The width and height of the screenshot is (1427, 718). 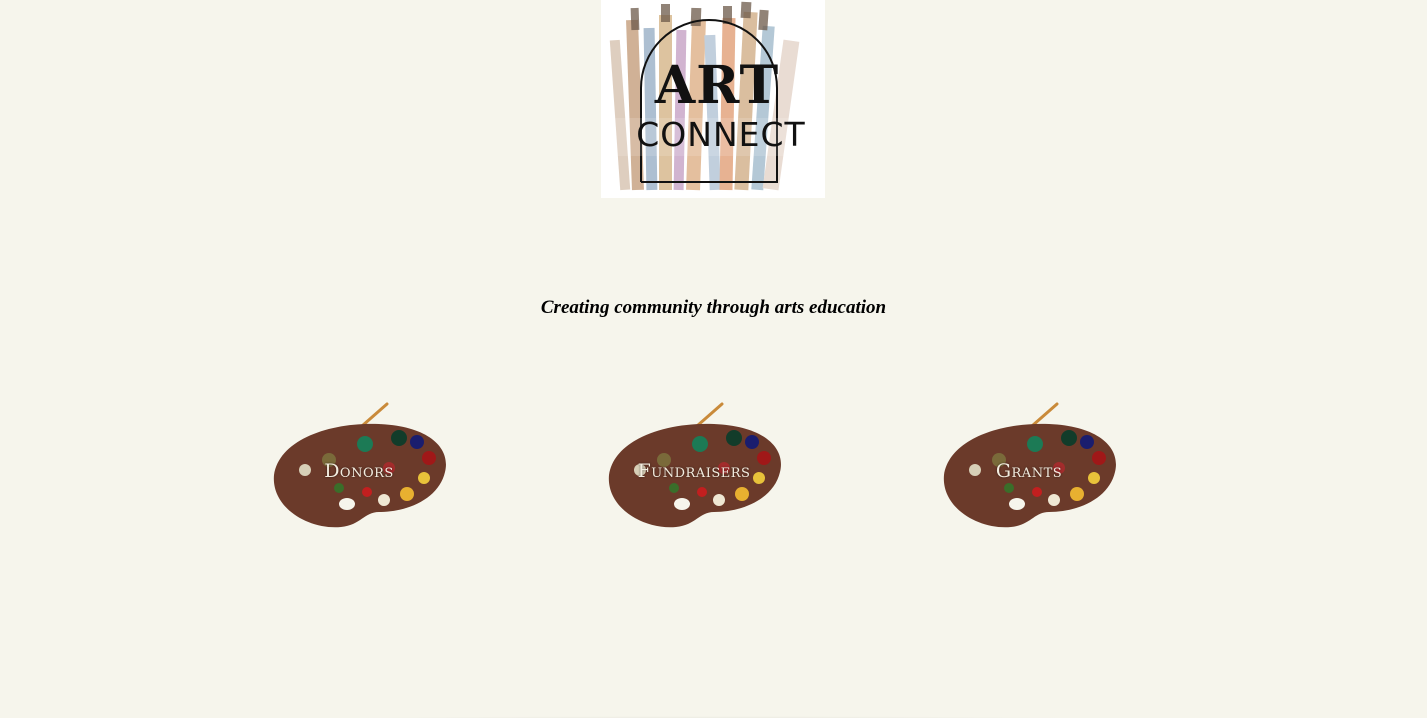 What do you see at coordinates (721, 134) in the screenshot?
I see `logo-wordmark-connect: CONNECT` at bounding box center [721, 134].